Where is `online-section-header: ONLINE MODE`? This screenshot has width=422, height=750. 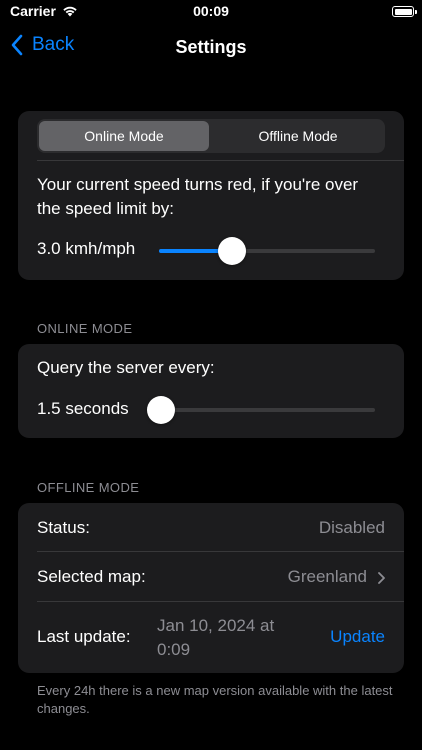
online-section-header: ONLINE MODE is located at coordinates (85, 328).